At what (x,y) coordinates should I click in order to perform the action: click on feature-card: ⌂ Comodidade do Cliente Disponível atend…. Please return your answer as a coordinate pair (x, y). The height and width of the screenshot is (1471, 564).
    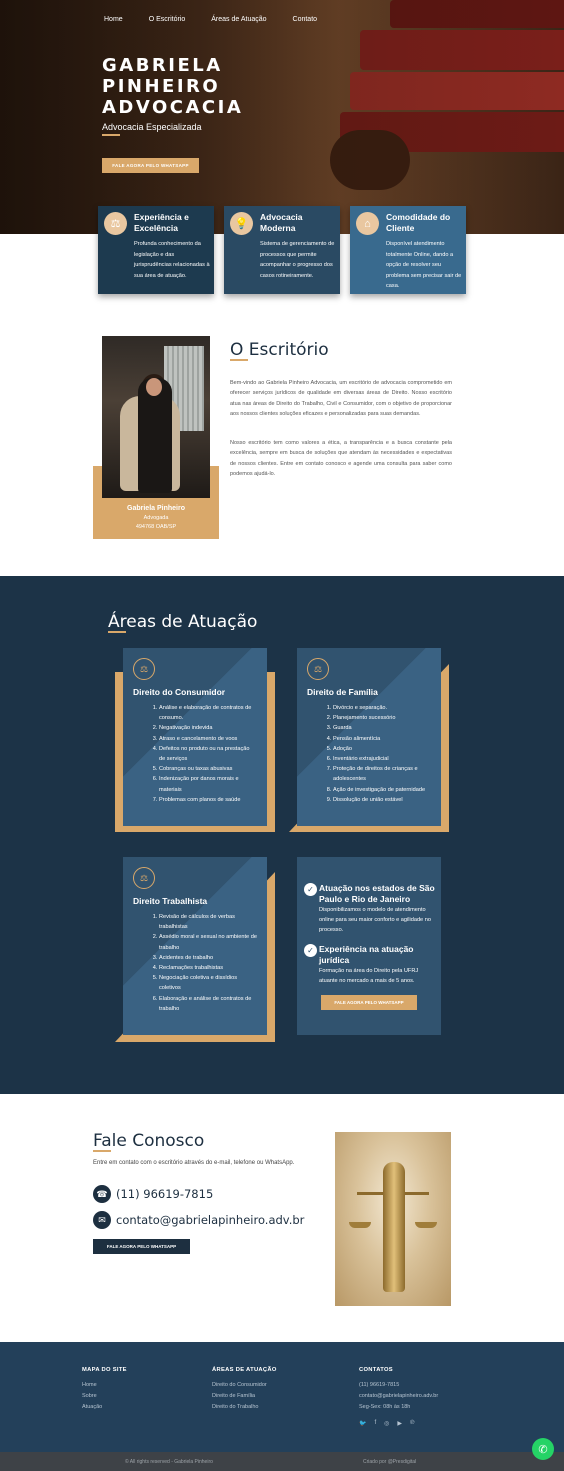
    Looking at the image, I should click on (408, 250).